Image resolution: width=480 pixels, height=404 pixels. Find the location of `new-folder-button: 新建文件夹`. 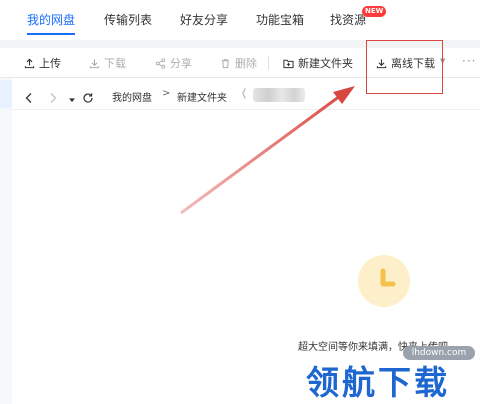

new-folder-button: 新建文件夹 is located at coordinates (318, 63).